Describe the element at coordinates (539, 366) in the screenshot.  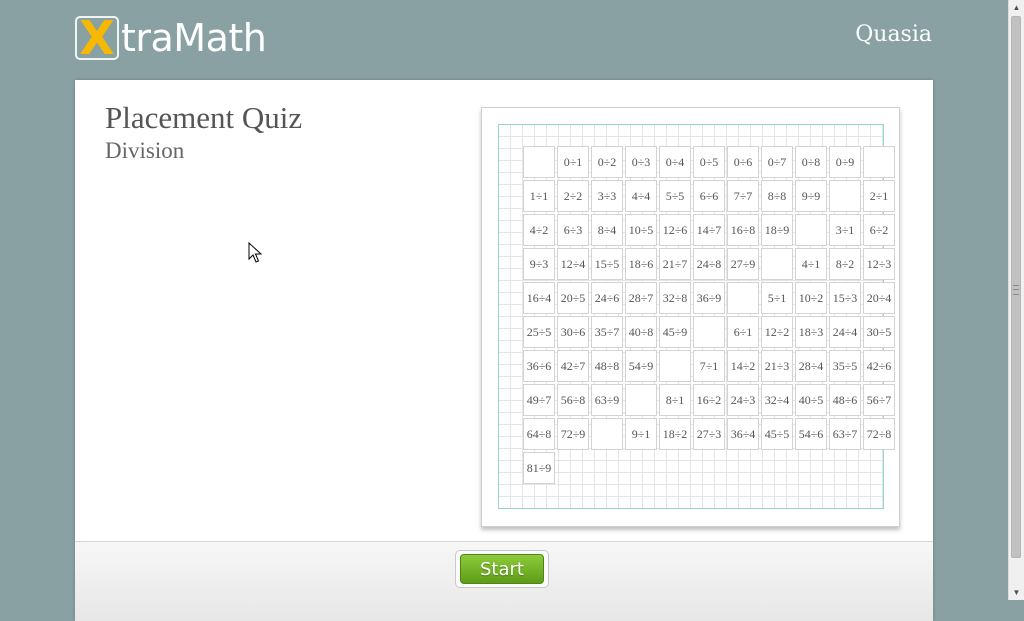
I see `fact-cell: 36÷6` at that location.